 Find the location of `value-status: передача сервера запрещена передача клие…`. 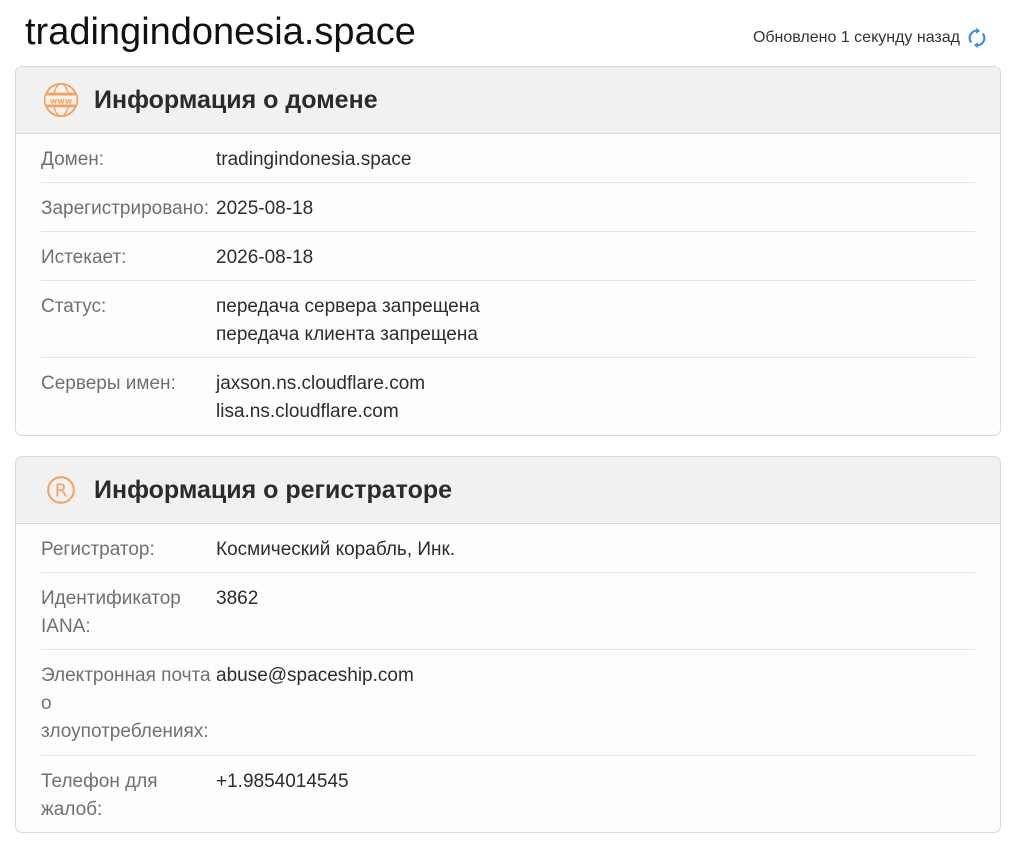

value-status: передача сервера запрещена передача клие… is located at coordinates (595, 325).